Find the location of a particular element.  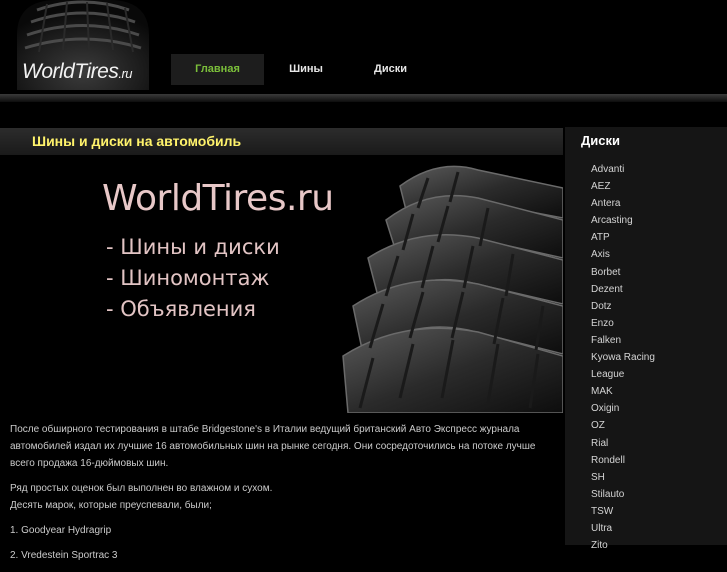

nav-item-wheels: Диски is located at coordinates (390, 69).